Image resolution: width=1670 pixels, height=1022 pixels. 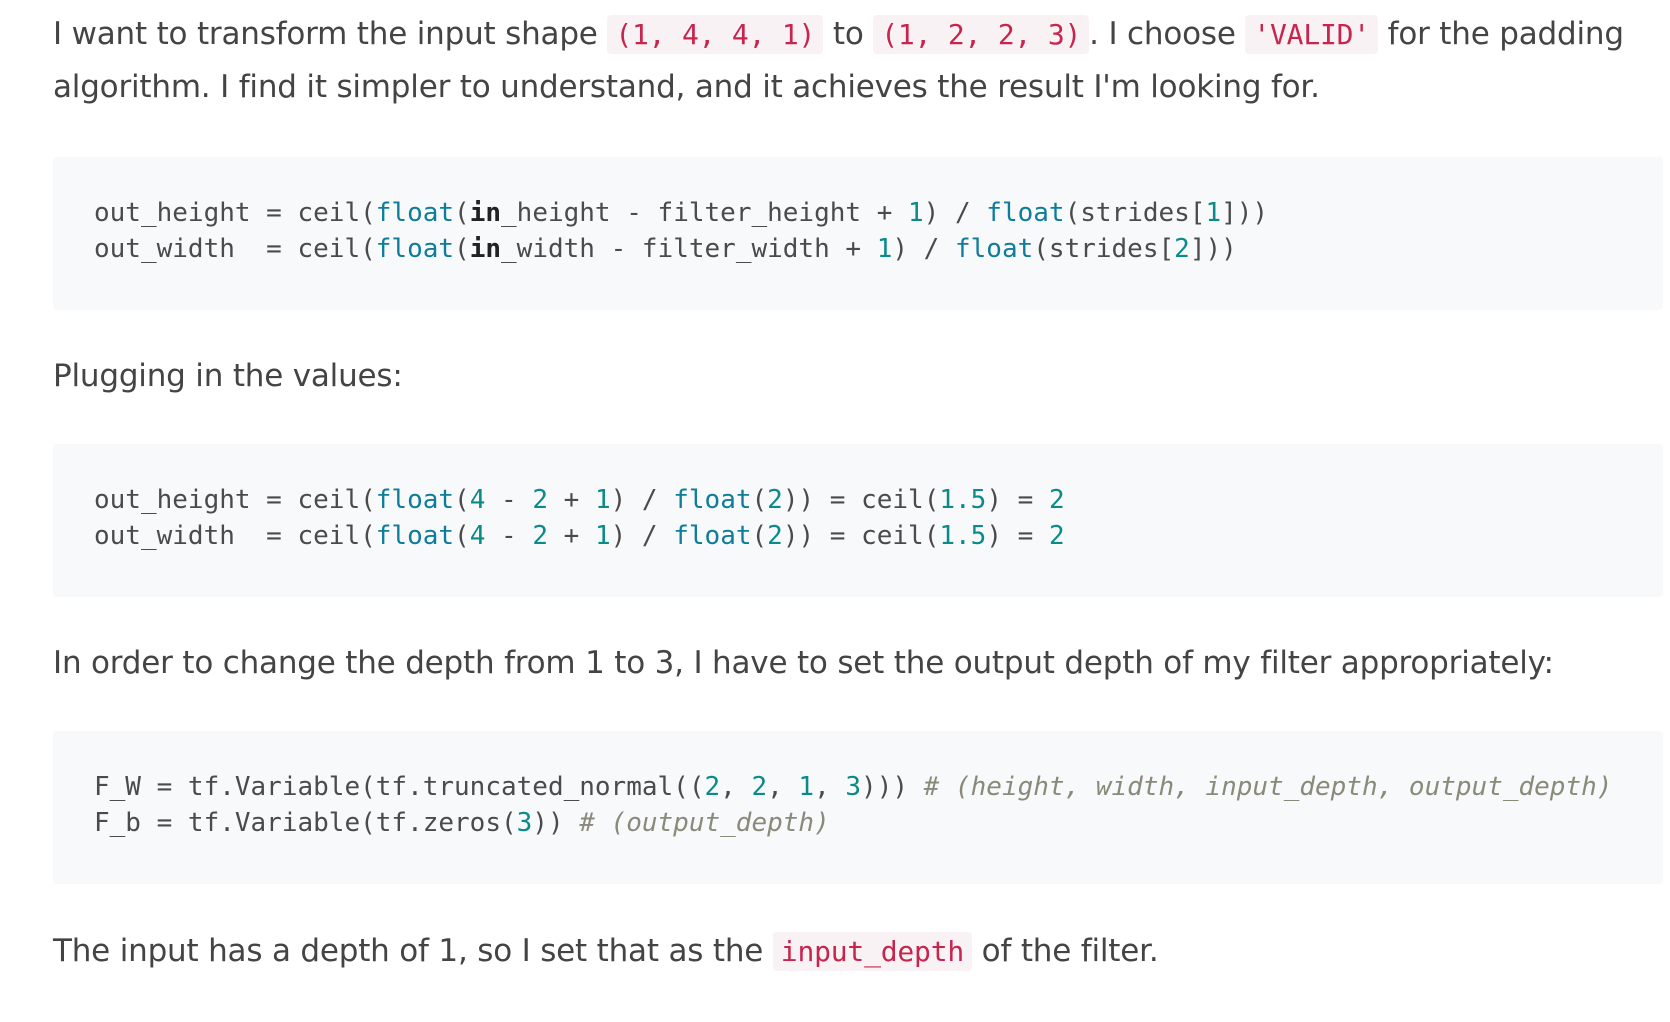 What do you see at coordinates (556, 823) in the screenshot?
I see `code-text: ))` at bounding box center [556, 823].